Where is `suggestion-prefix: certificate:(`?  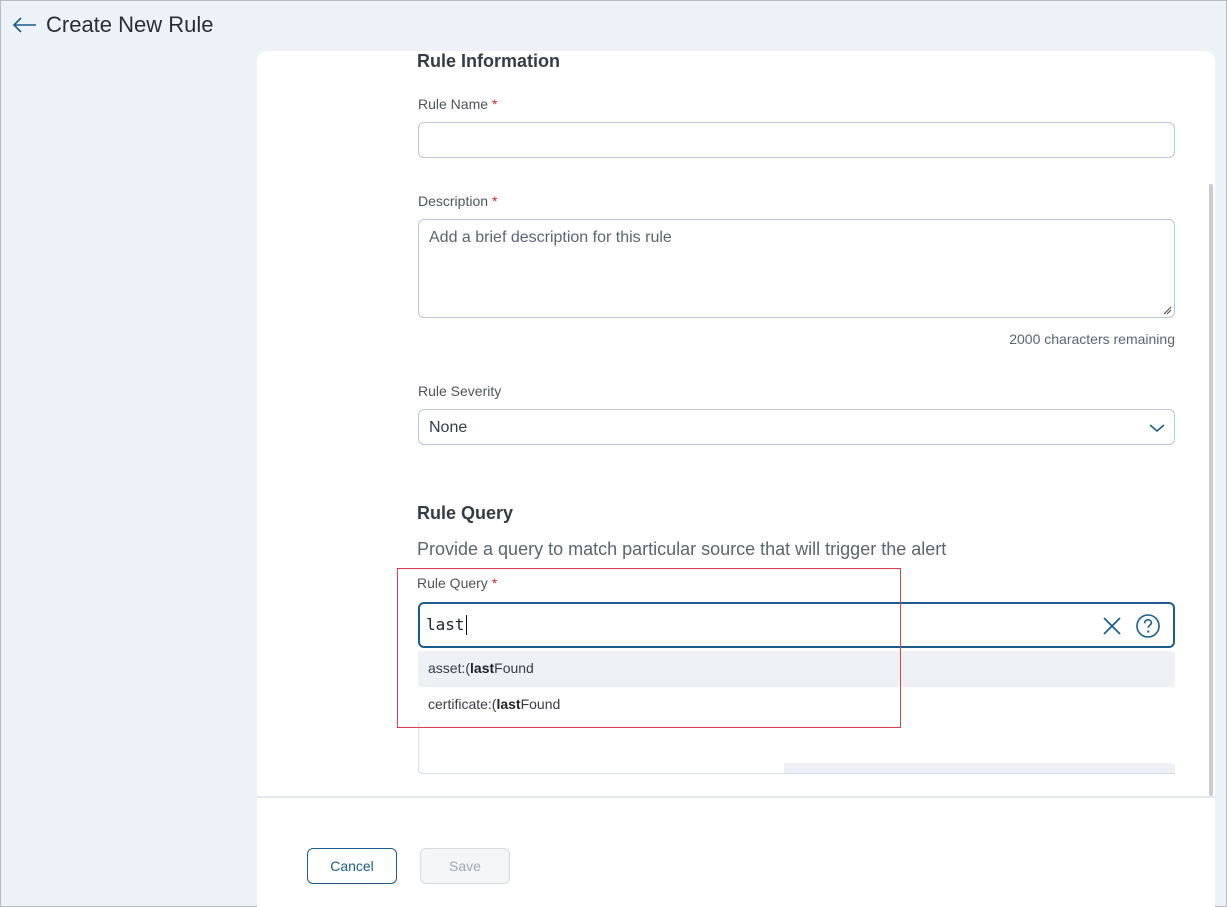
suggestion-prefix: certificate:( is located at coordinates (462, 704).